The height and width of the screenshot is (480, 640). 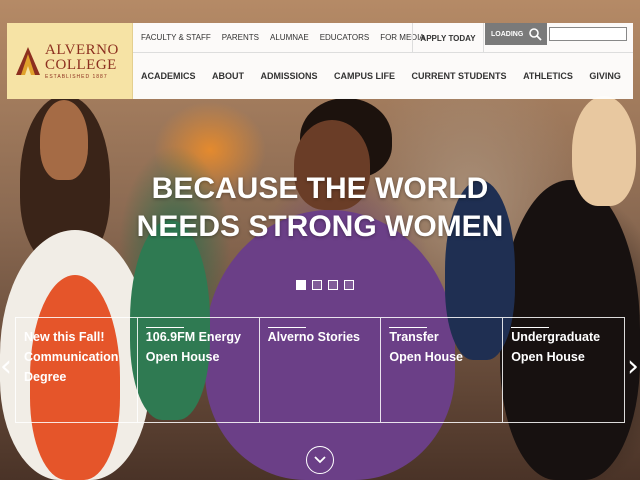 I want to click on feature-tile: Alverno Stories, so click(x=321, y=370).